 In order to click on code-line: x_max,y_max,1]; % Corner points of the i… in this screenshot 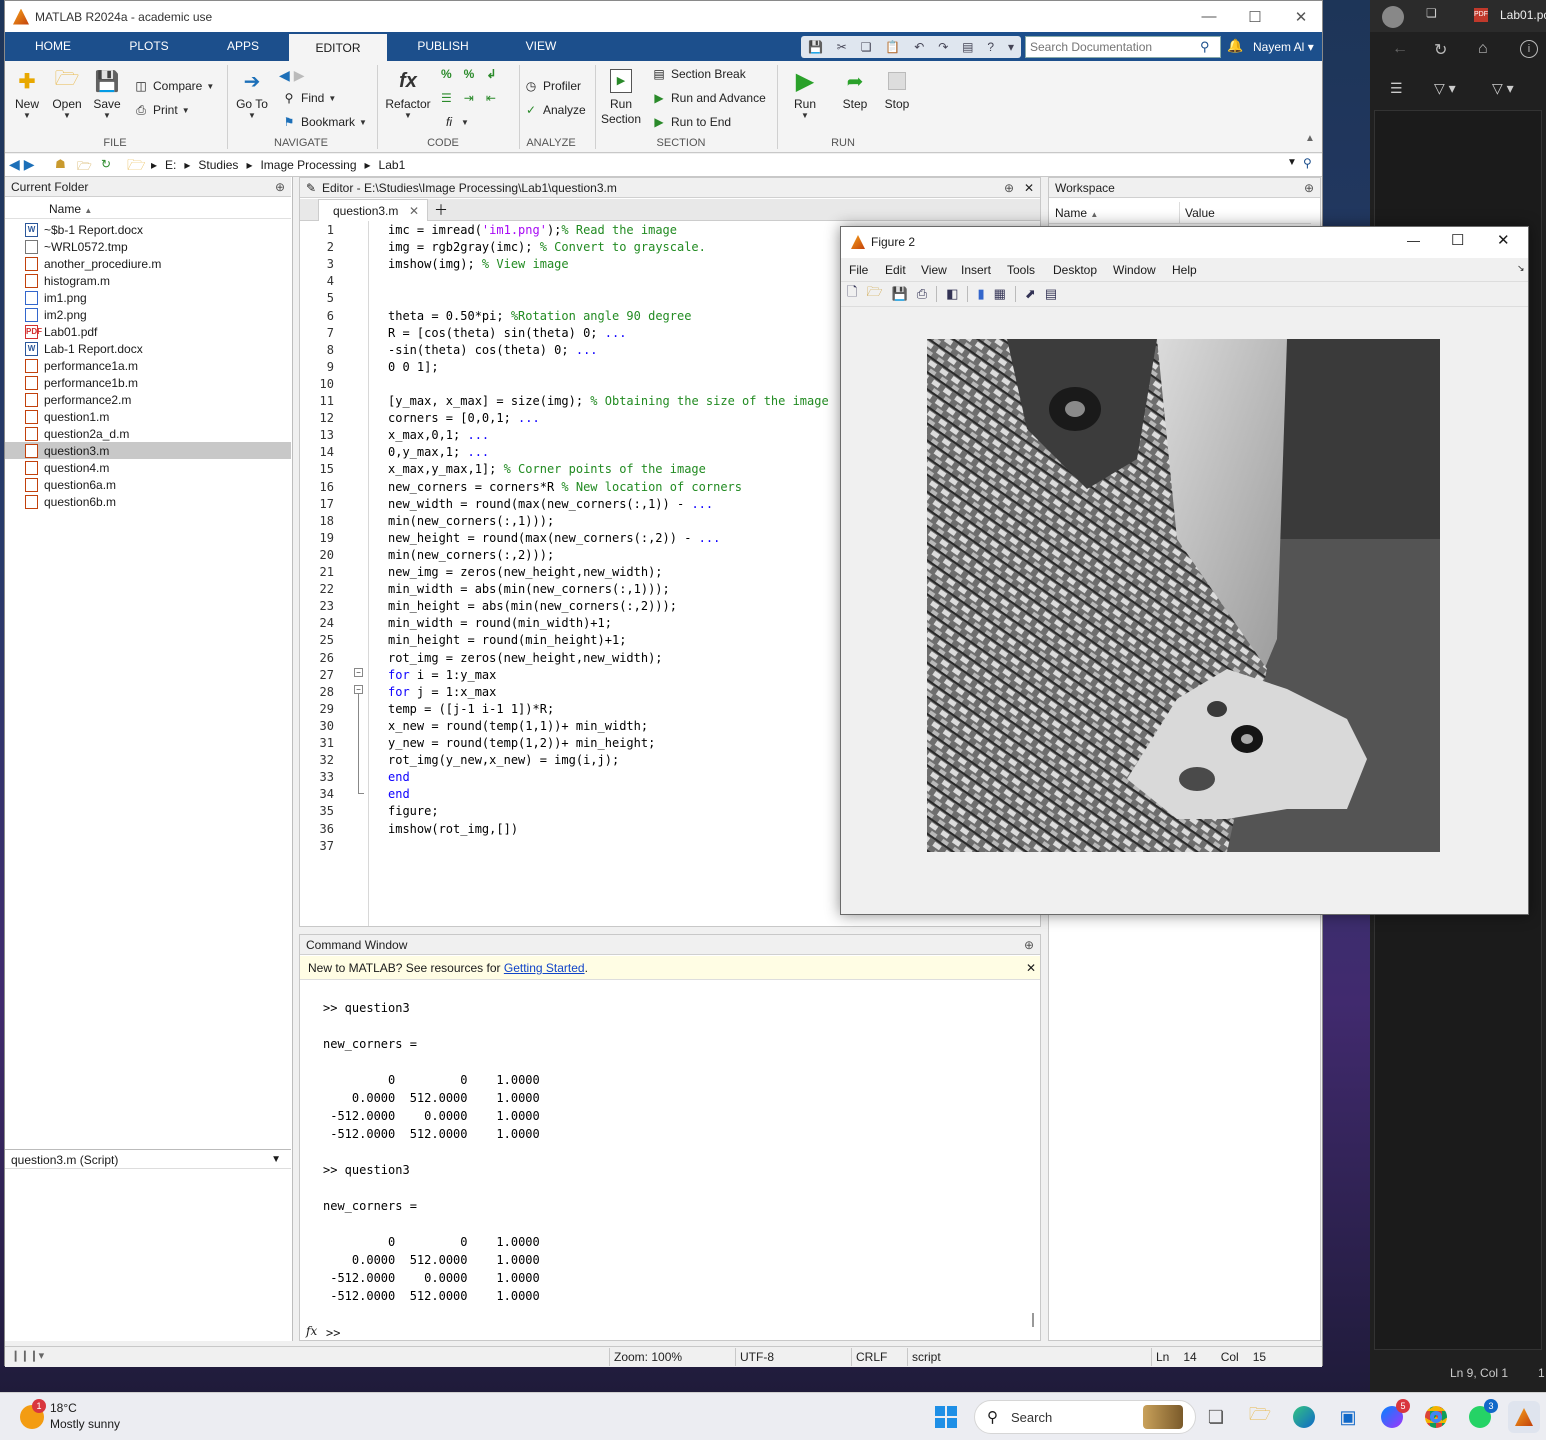, I will do `click(547, 469)`.